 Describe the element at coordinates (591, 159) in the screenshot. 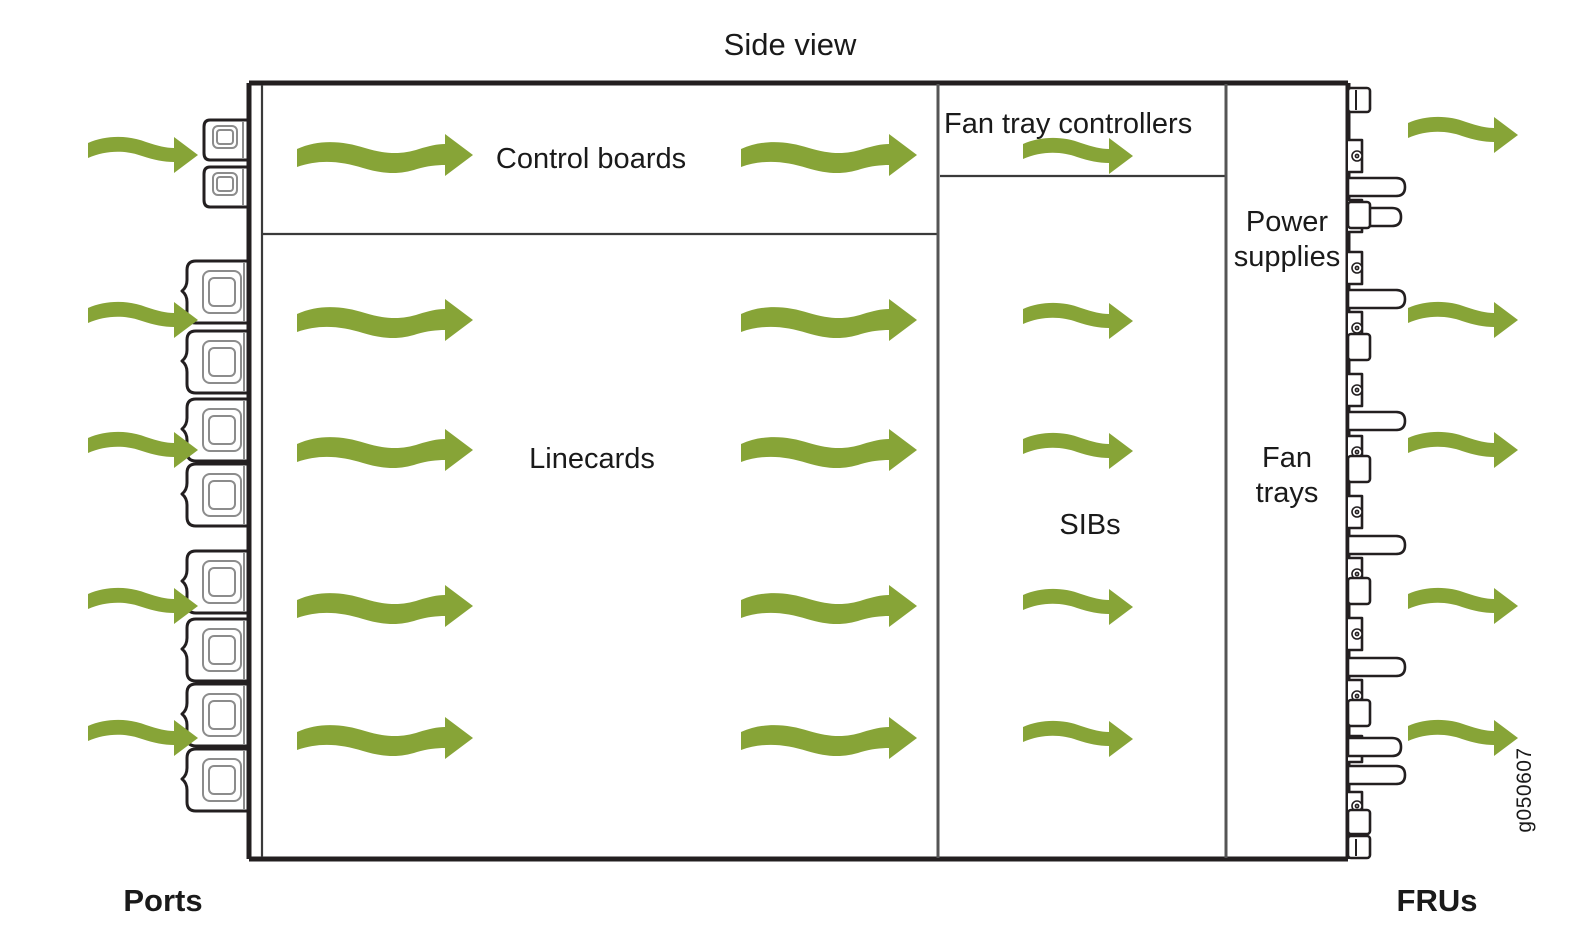

I see `label-control-boards: Control boards` at that location.